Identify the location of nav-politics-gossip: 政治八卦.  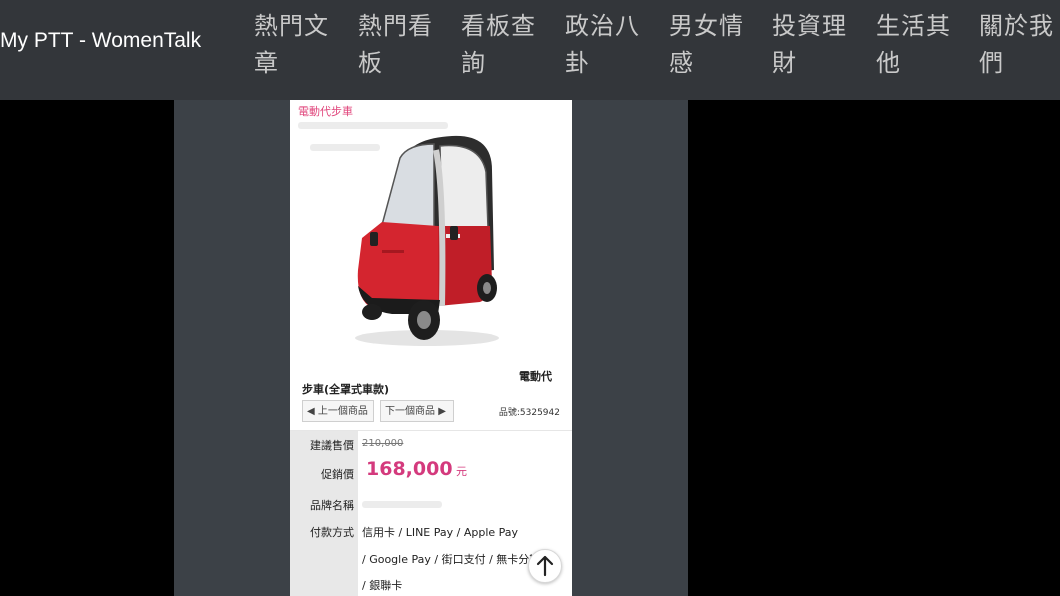
(606, 45).